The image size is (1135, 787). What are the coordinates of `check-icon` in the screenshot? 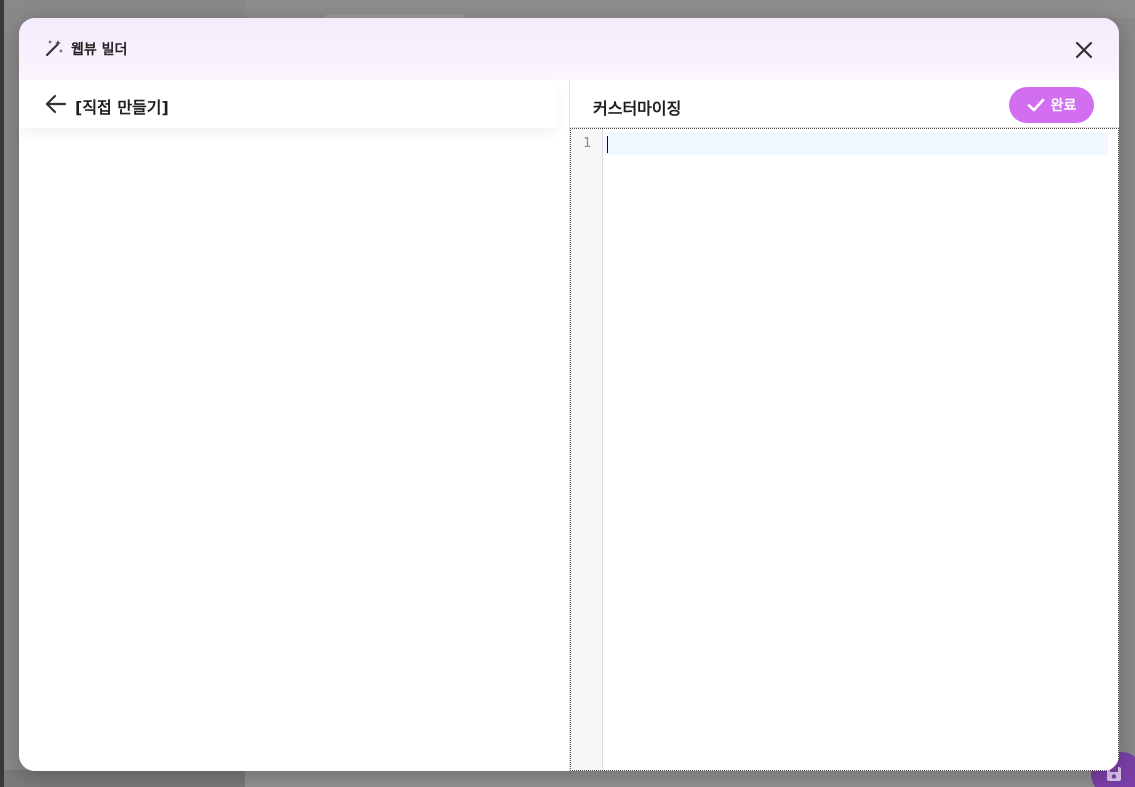 It's located at (1035, 105).